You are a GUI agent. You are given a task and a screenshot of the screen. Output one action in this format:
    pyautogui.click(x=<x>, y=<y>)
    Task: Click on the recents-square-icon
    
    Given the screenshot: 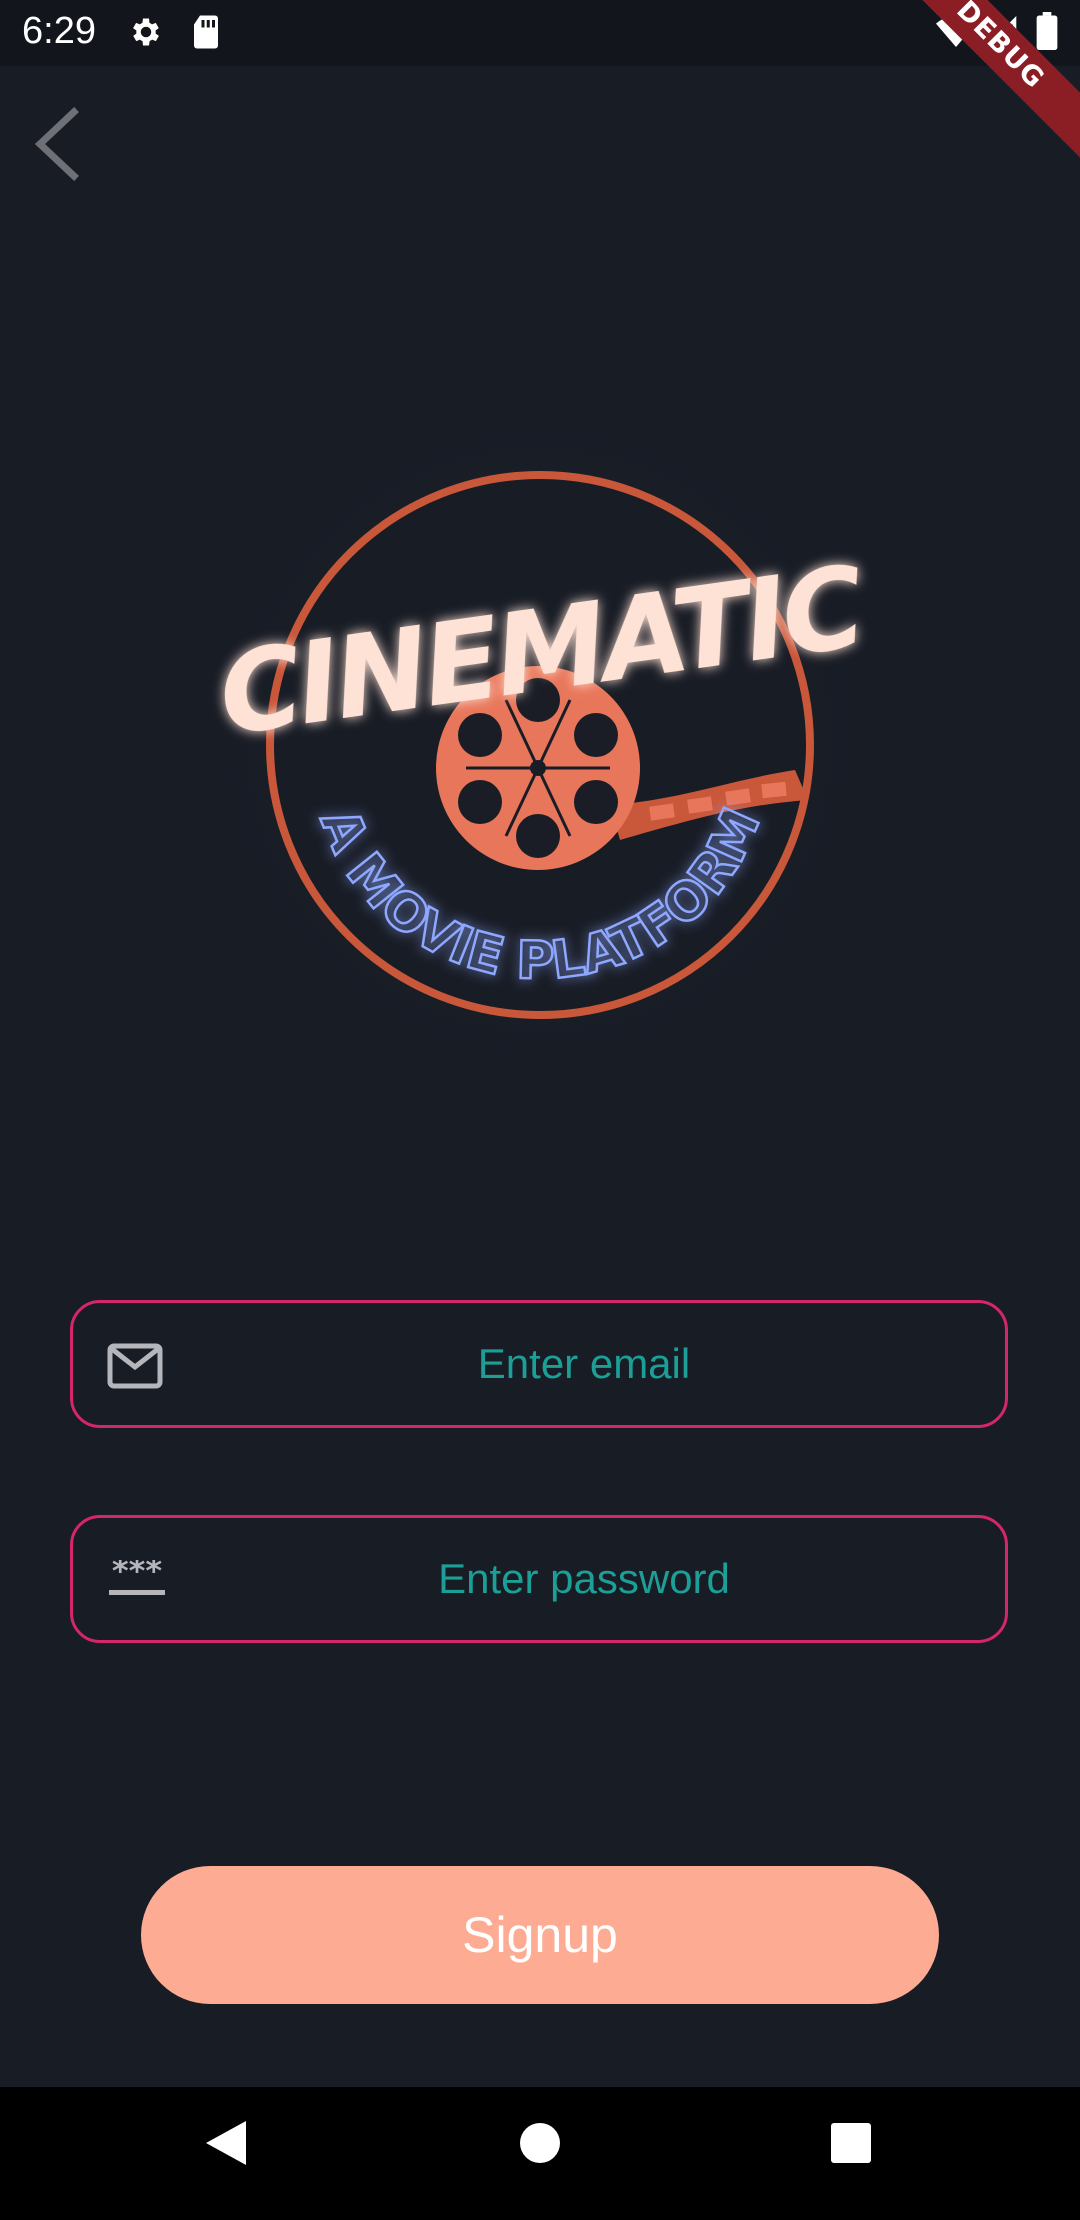 What is the action you would take?
    pyautogui.click(x=851, y=2145)
    